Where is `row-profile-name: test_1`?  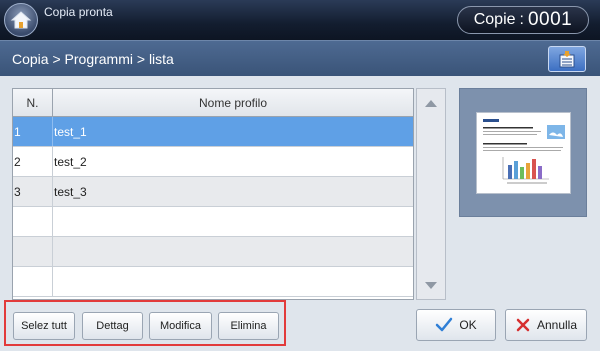
row-profile-name: test_1 is located at coordinates (70, 131).